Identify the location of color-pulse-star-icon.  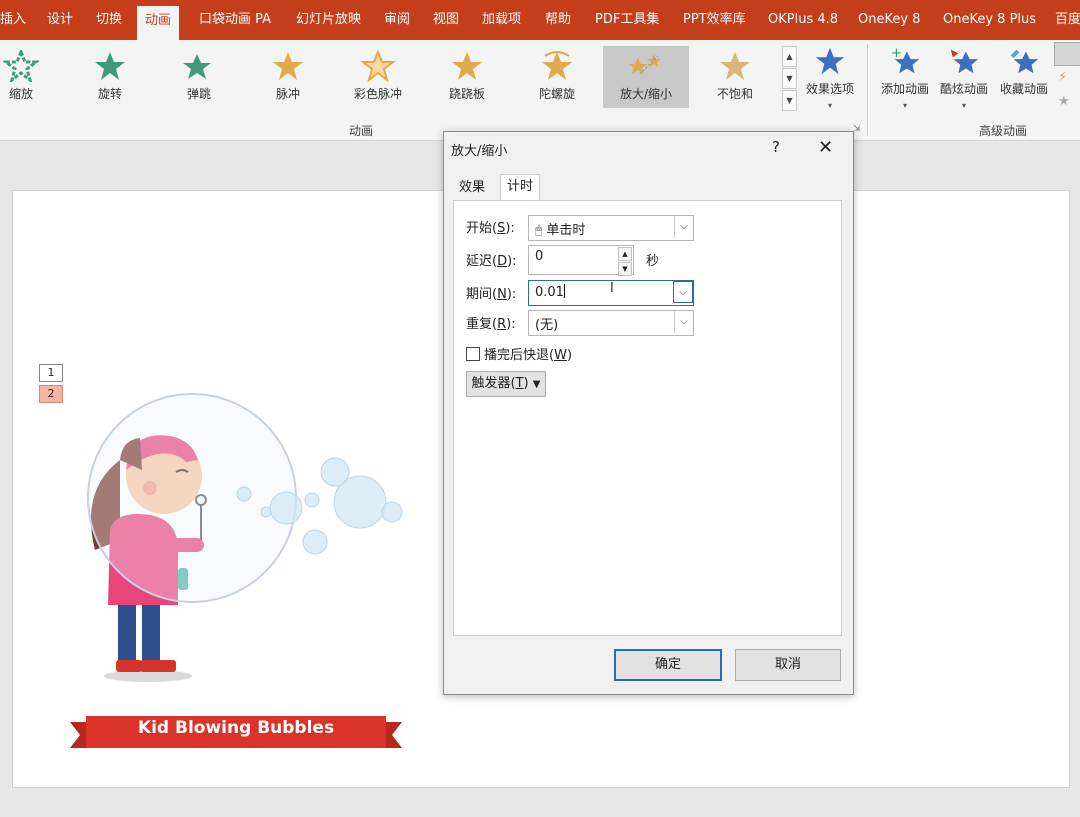
(378, 66).